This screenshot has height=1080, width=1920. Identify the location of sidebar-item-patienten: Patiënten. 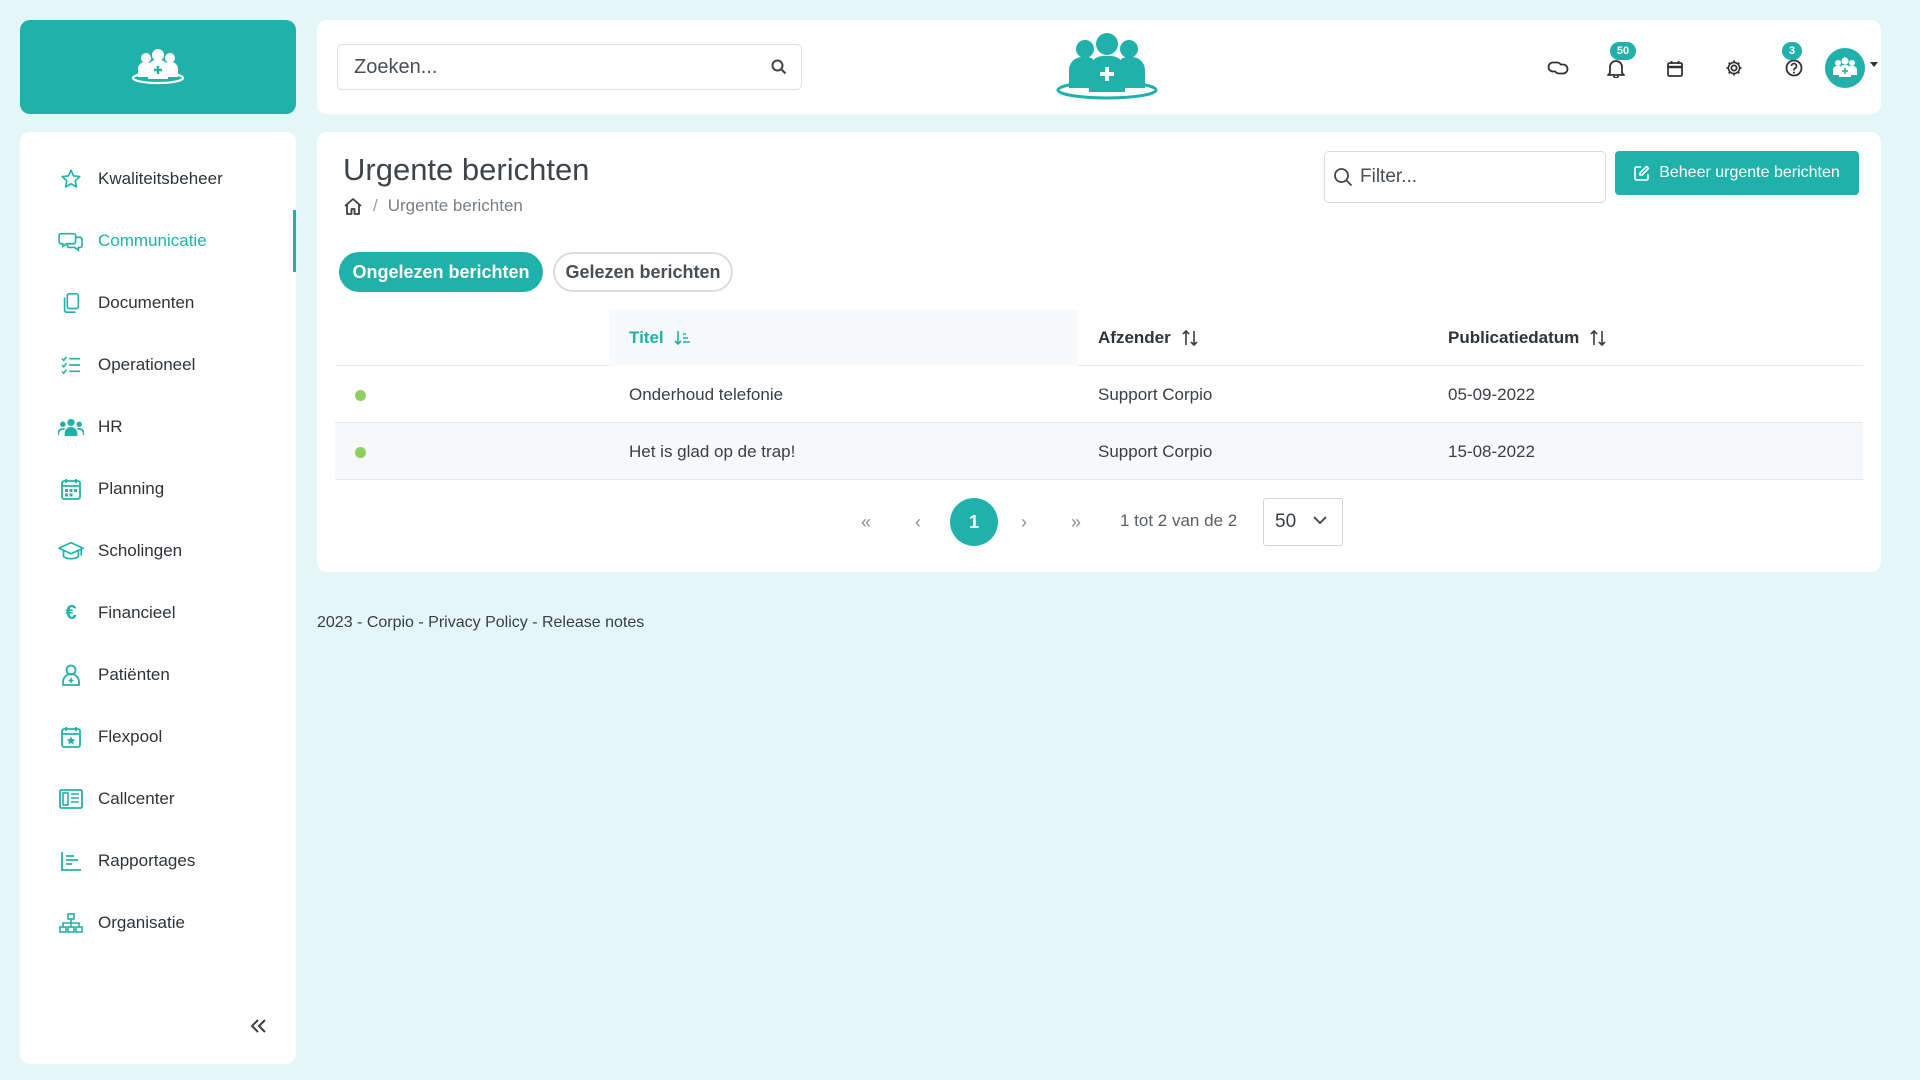
(158, 675).